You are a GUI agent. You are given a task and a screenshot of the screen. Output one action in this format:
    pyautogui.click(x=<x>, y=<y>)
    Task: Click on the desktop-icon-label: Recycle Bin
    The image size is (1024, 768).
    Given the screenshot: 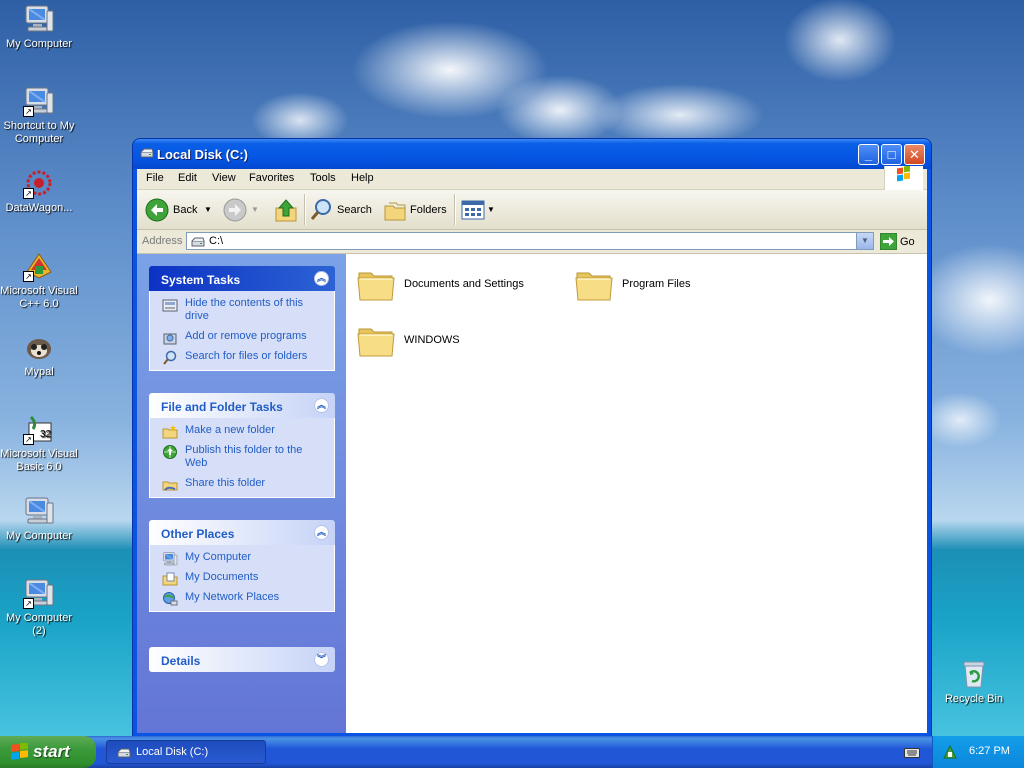 What is the action you would take?
    pyautogui.click(x=974, y=699)
    